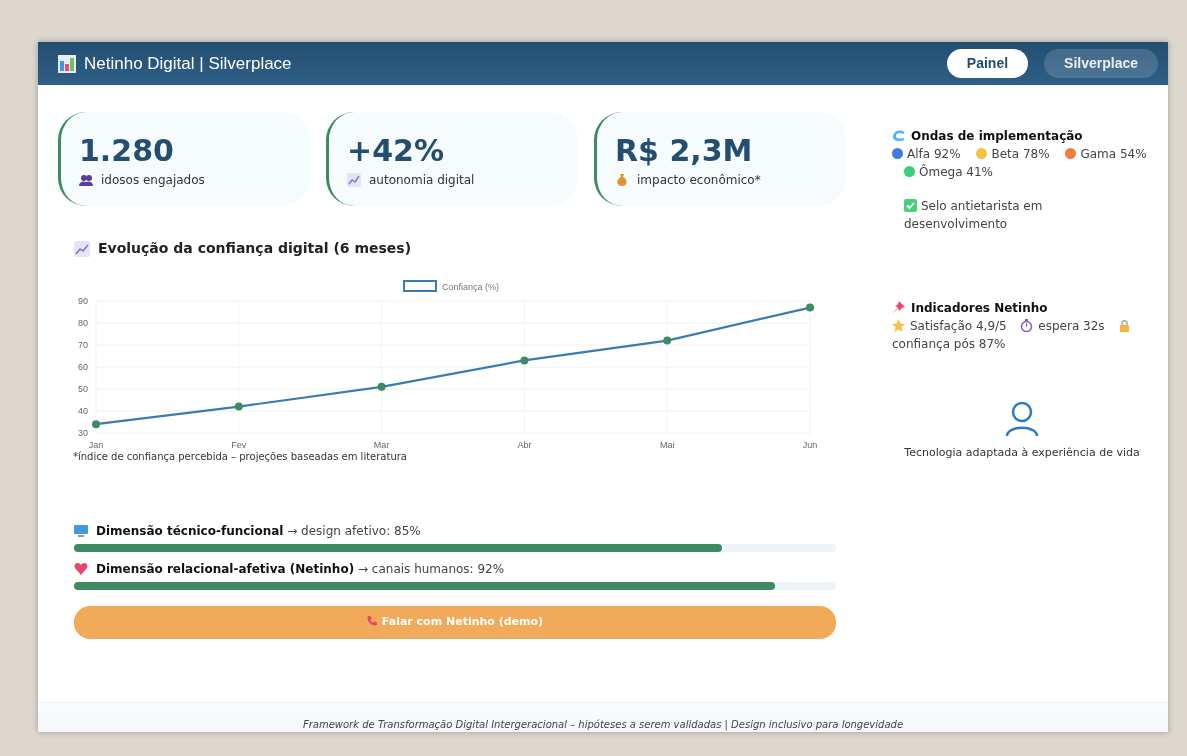 This screenshot has height=756, width=1187. I want to click on stat-value: R$ 2,3M, so click(684, 150).